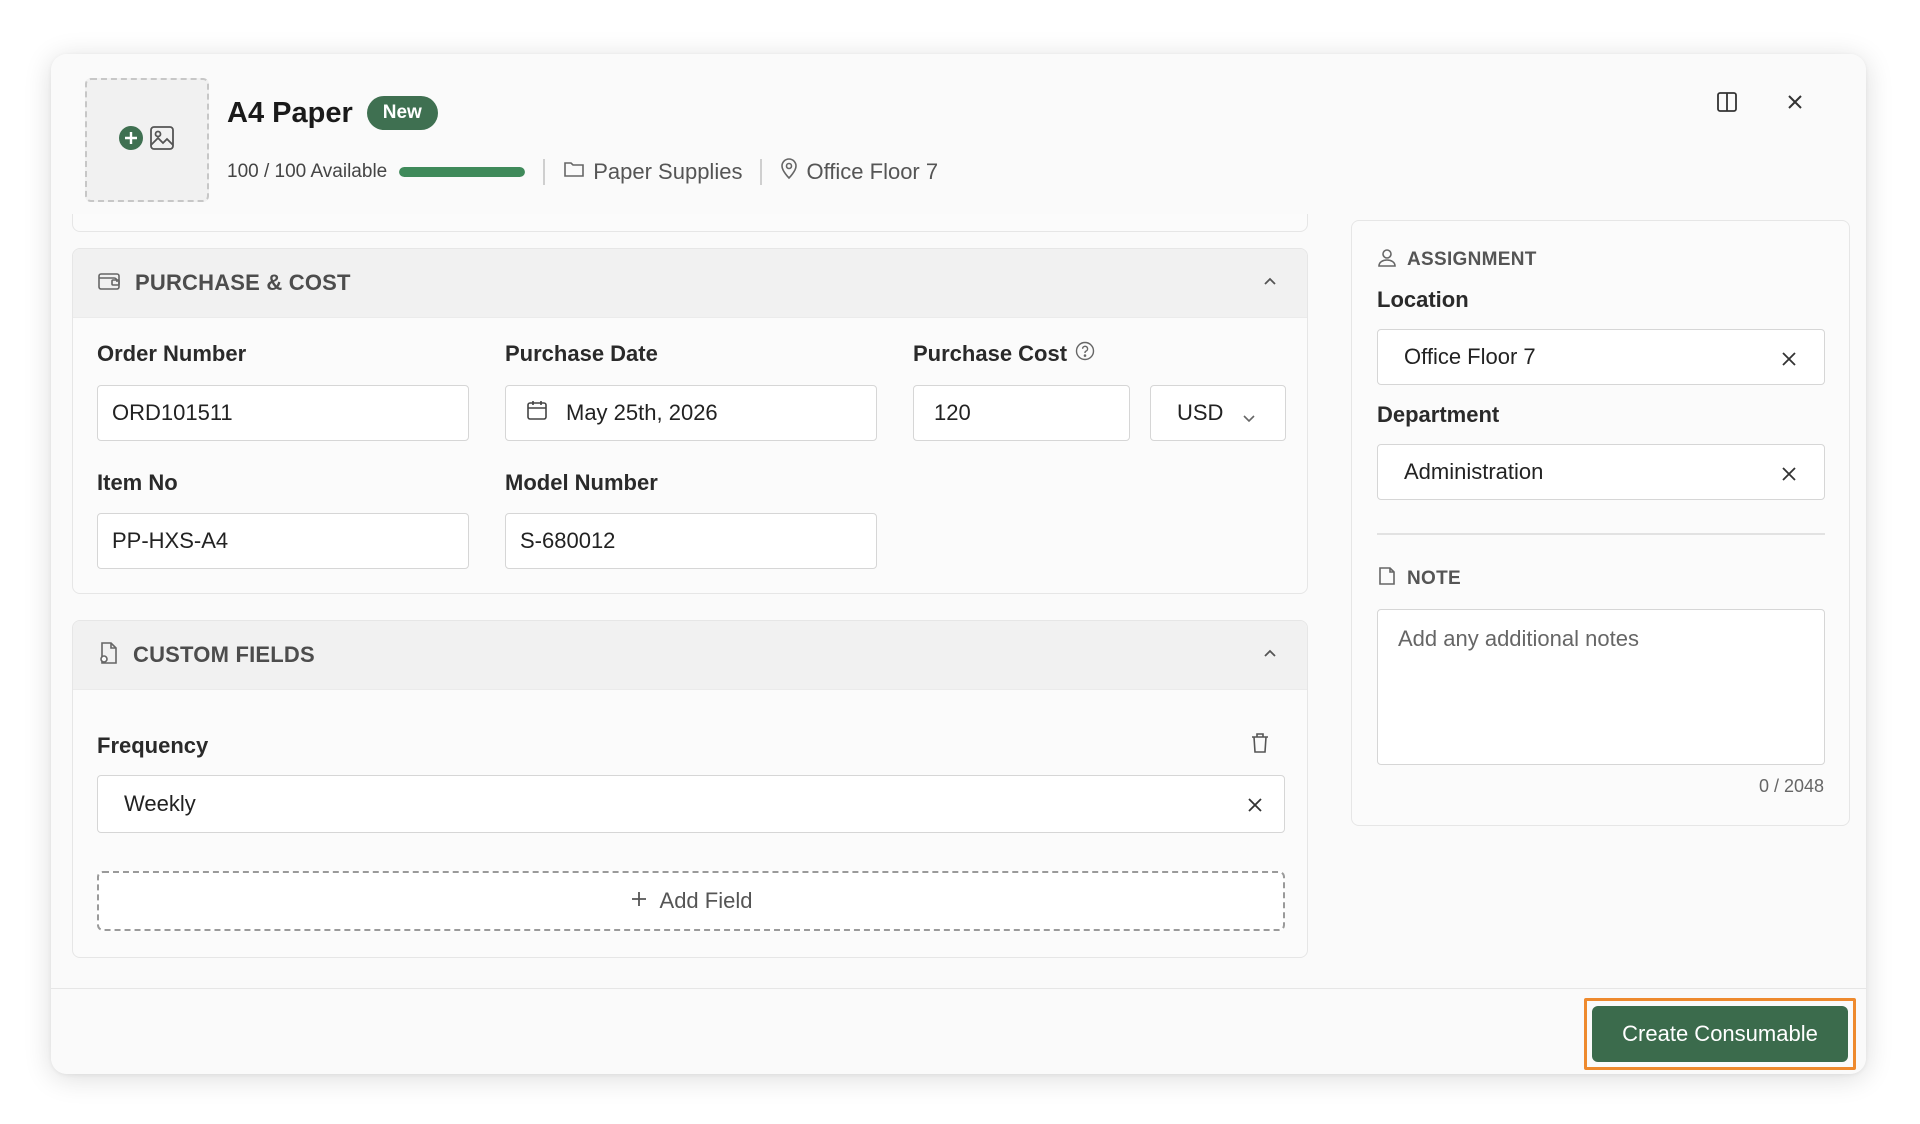 Image resolution: width=1920 pixels, height=1124 pixels. Describe the element at coordinates (690, 223) in the screenshot. I see `previous-section-edge` at that location.